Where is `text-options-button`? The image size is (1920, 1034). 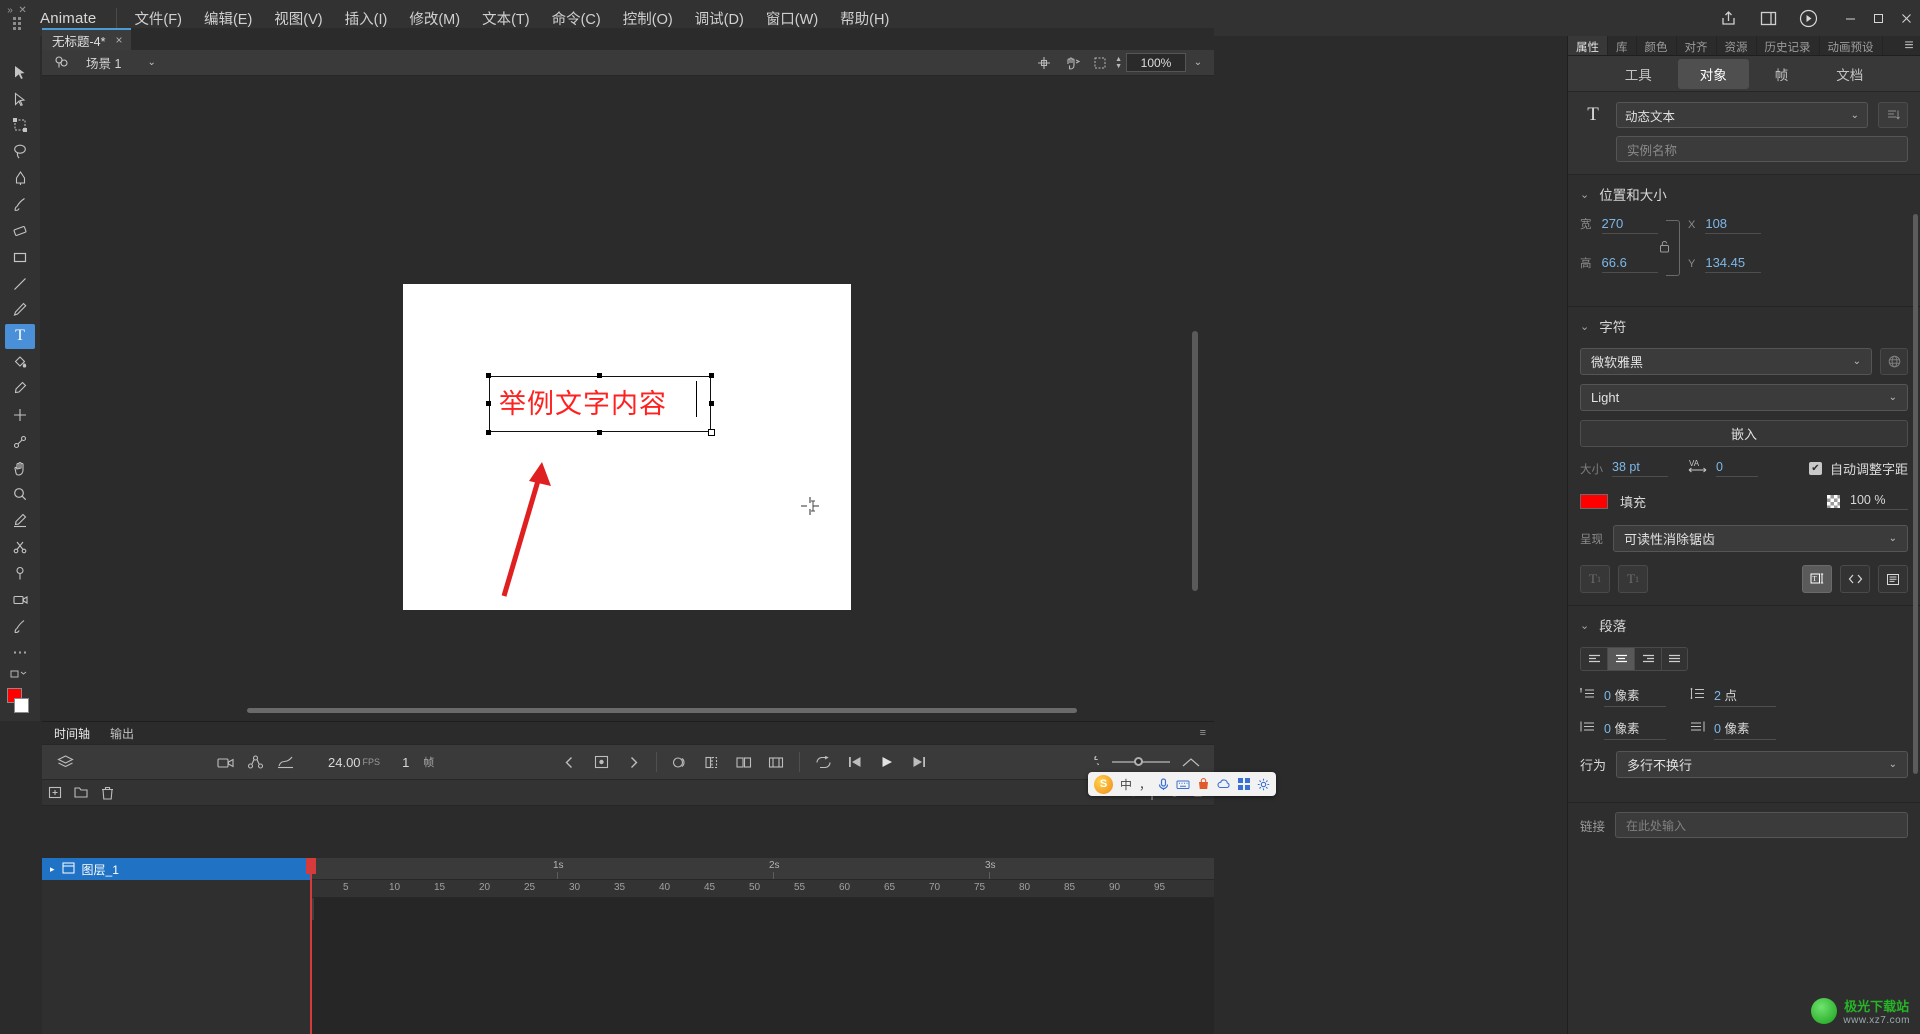 text-options-button is located at coordinates (1893, 115).